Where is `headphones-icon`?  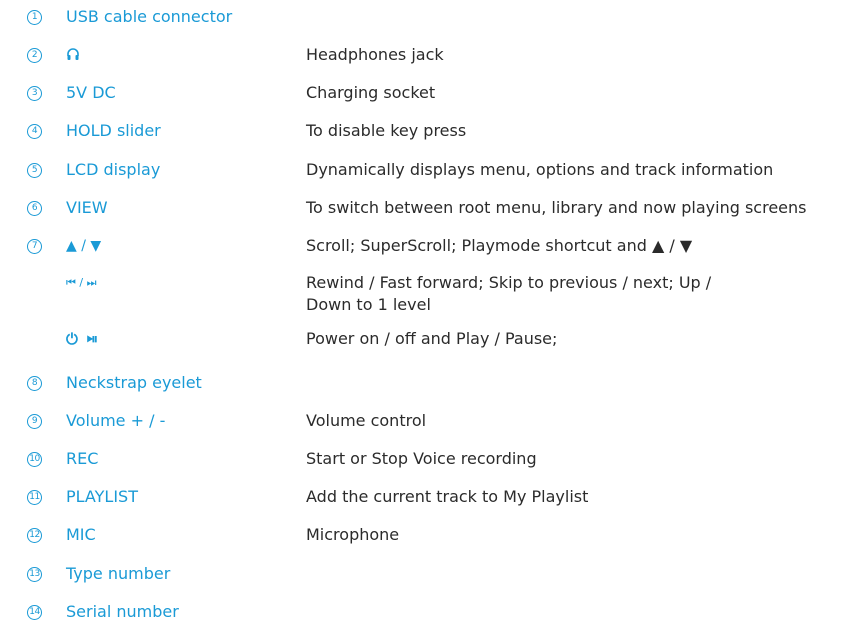
headphones-icon is located at coordinates (73, 54).